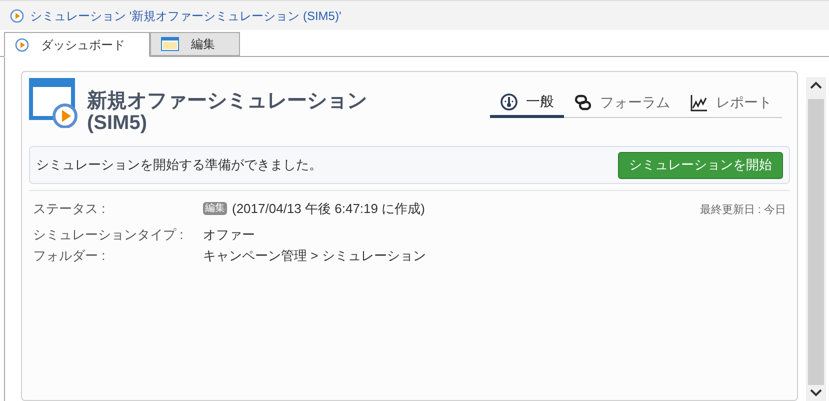 The image size is (829, 401). Describe the element at coordinates (731, 103) in the screenshot. I see `view-tab: レポート` at that location.